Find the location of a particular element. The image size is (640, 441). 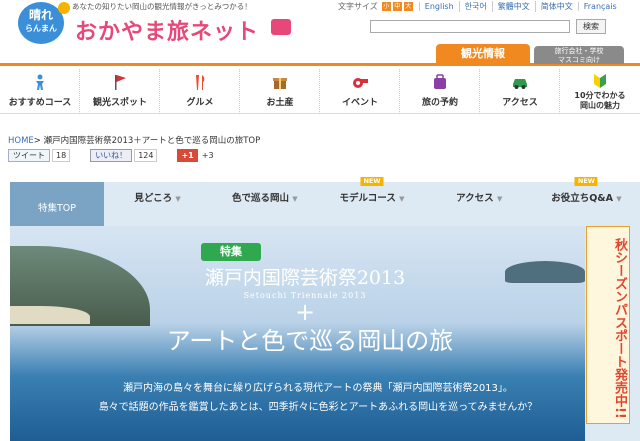

google-plus-count: +3 is located at coordinates (207, 155).